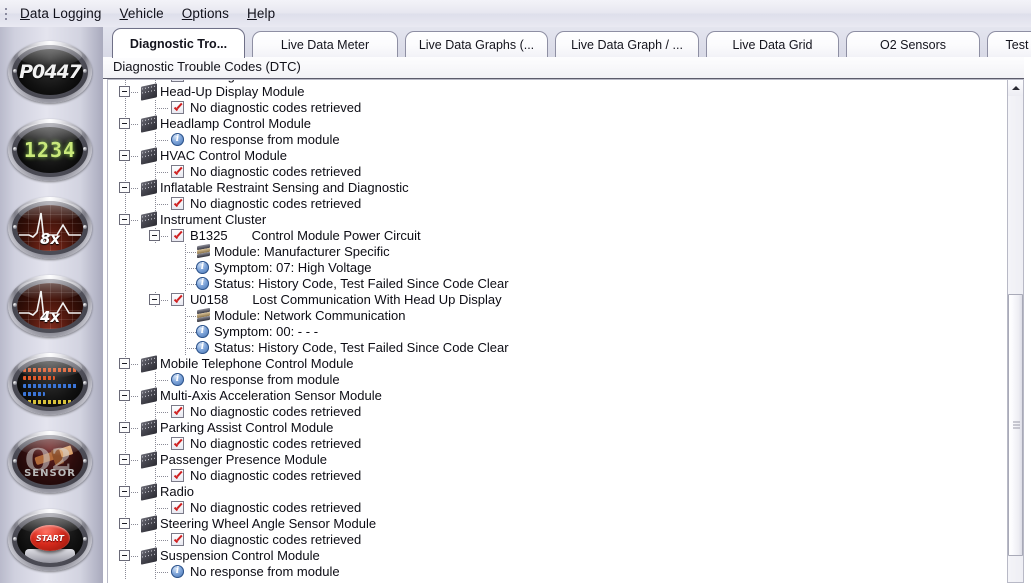 The image size is (1031, 583). I want to click on dtc-code: U0158, so click(209, 299).